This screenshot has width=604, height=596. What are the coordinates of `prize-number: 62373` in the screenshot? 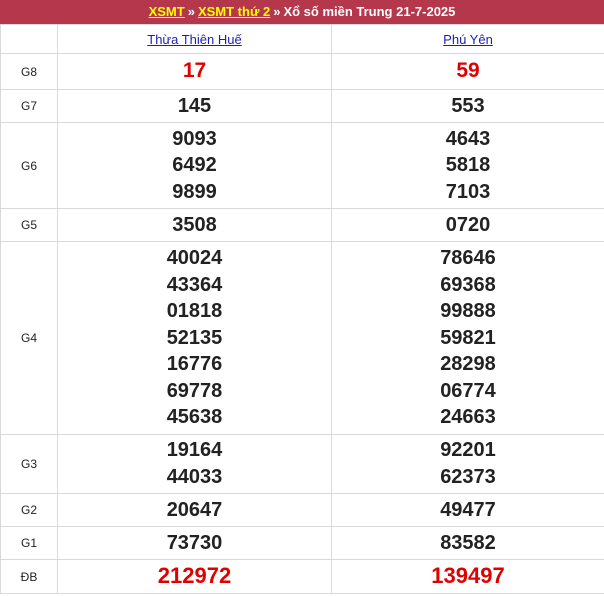 It's located at (468, 477).